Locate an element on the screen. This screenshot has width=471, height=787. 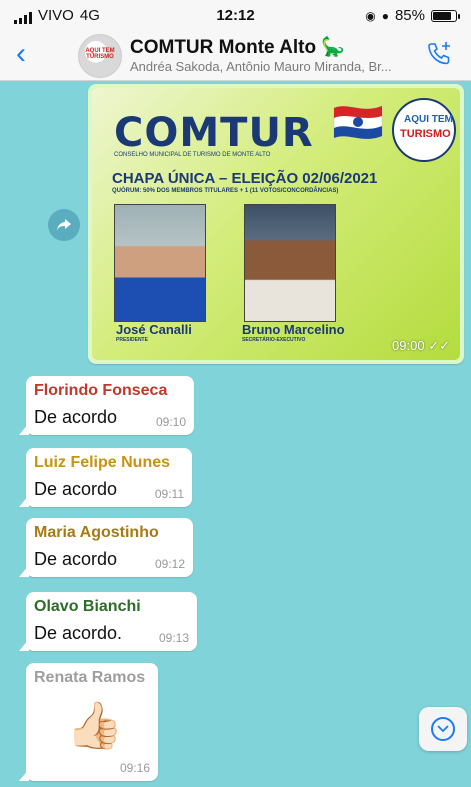
poster-title: CHAPA ÚNICA – ELEIÇÃO 02/06/2021 is located at coordinates (245, 178).